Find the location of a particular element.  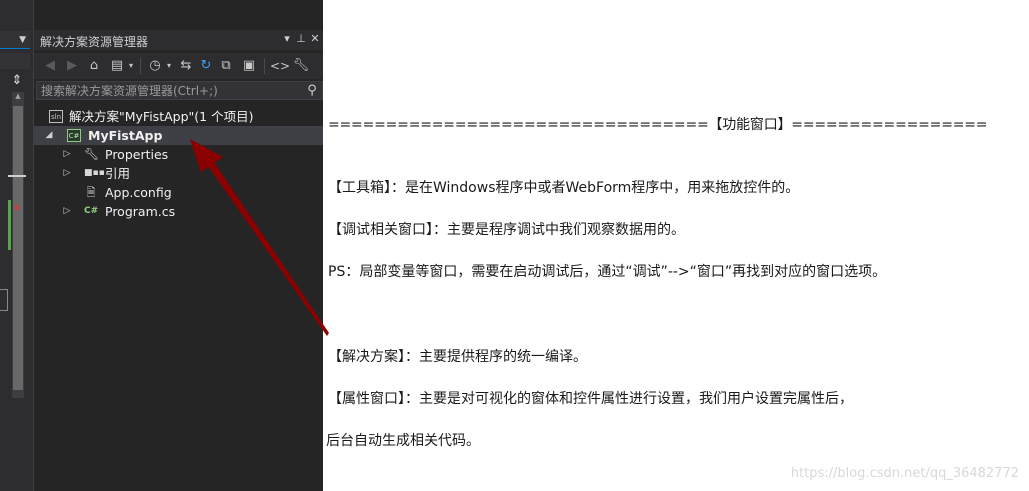

editor-edge-strip: ▼ ⇕ ▲ is located at coordinates (16, 245).